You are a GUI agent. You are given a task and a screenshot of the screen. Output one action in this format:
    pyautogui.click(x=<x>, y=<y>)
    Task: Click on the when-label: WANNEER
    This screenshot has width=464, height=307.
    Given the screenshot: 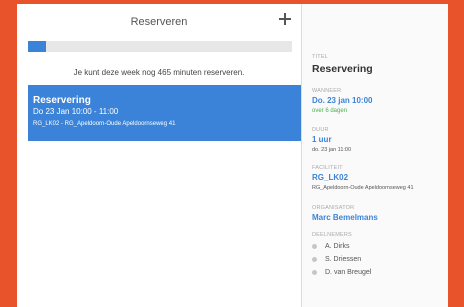 What is the action you would take?
    pyautogui.click(x=327, y=91)
    